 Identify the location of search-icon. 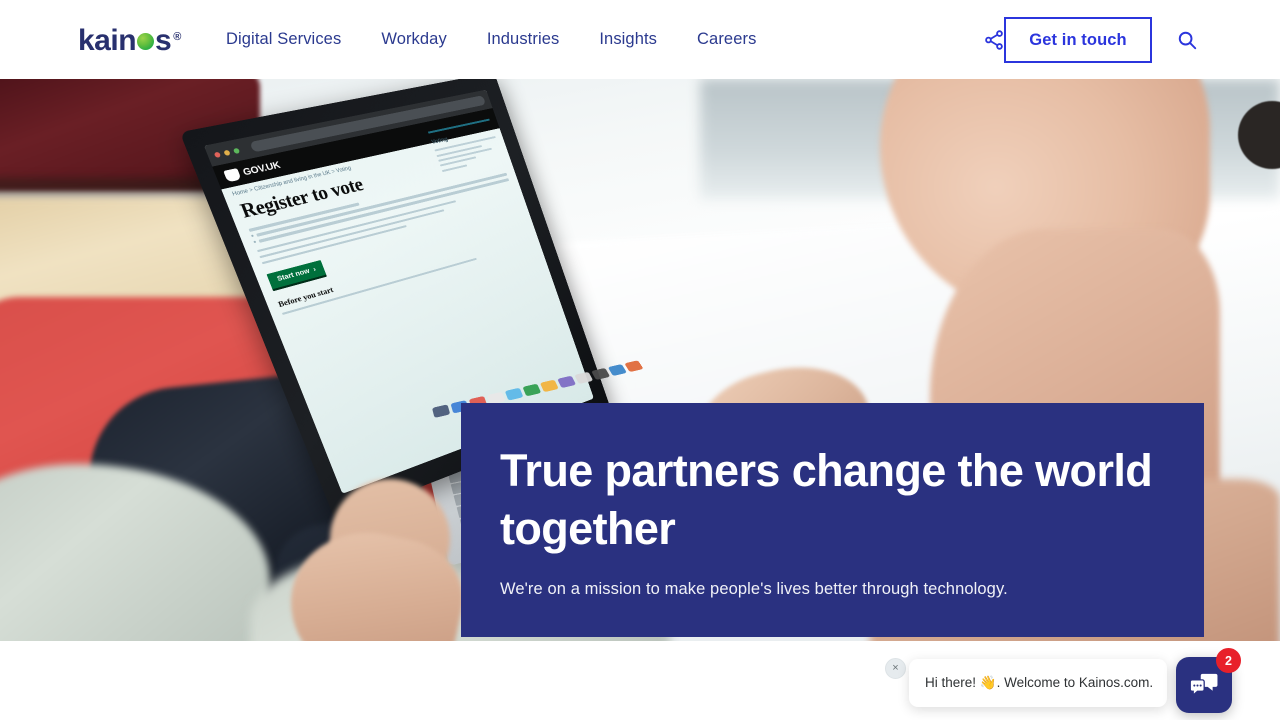
(1187, 40).